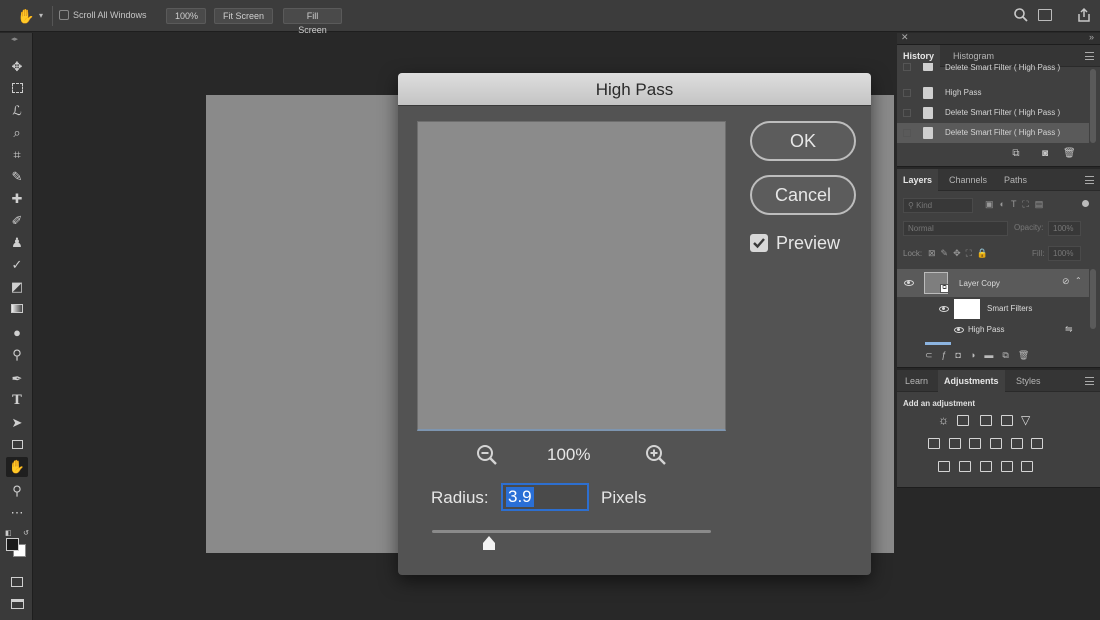  I want to click on expand-chevron-icon: ⌃, so click(1078, 280).